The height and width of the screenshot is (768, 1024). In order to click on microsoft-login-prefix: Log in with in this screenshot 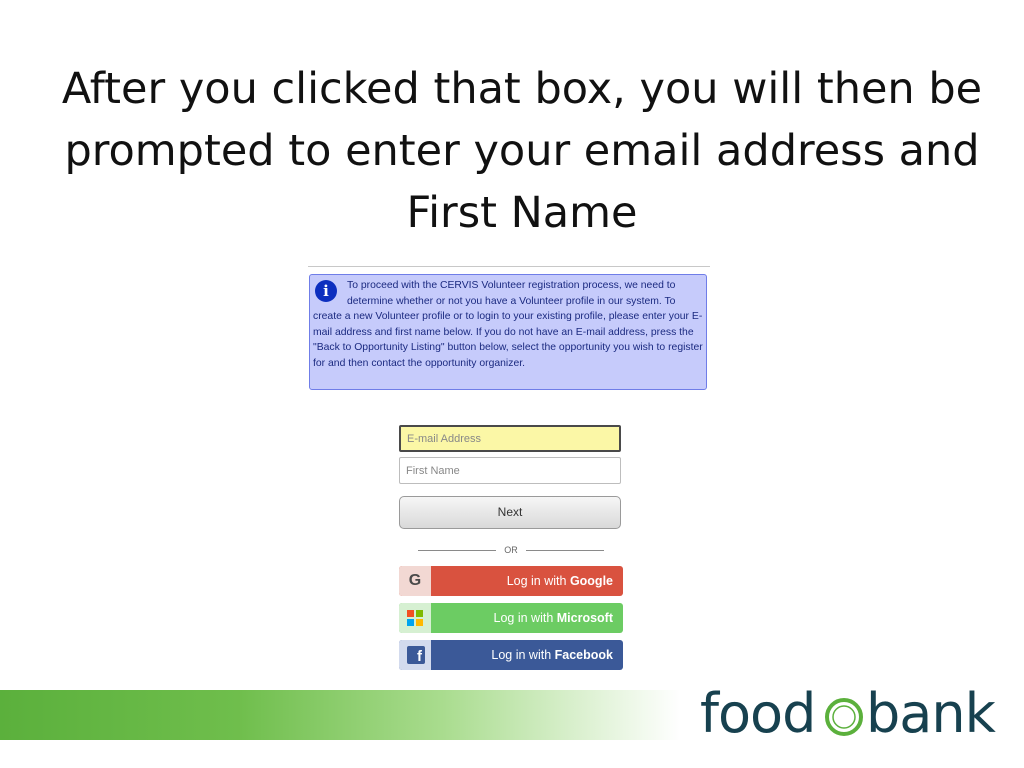, I will do `click(525, 618)`.